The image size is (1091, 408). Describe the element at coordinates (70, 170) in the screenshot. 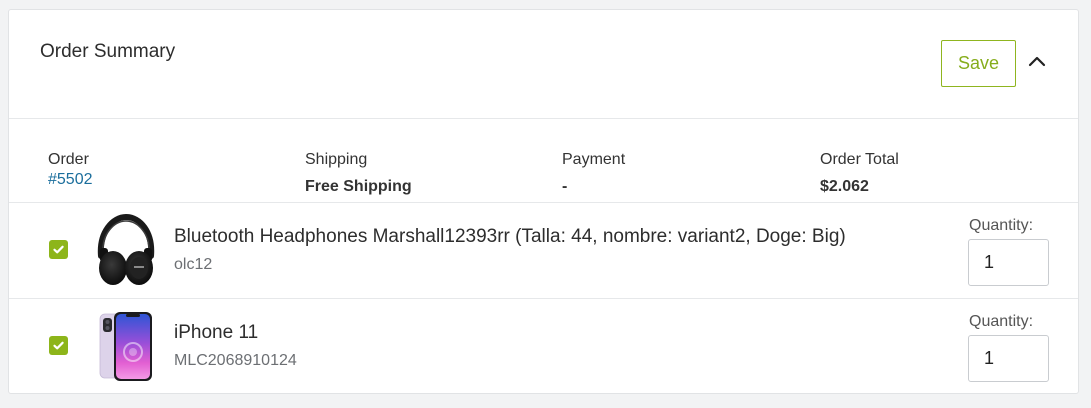

I see `order-column: Order #5502` at that location.